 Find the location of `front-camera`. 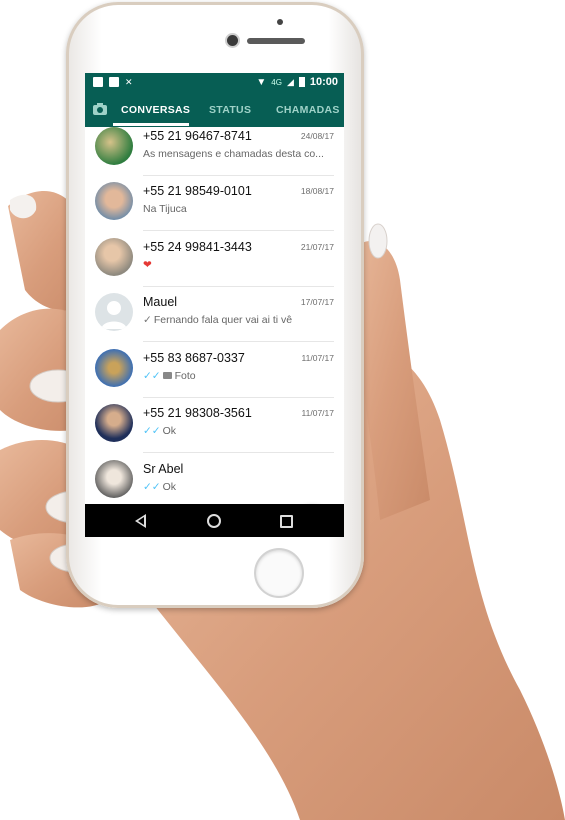

front-camera is located at coordinates (232, 40).